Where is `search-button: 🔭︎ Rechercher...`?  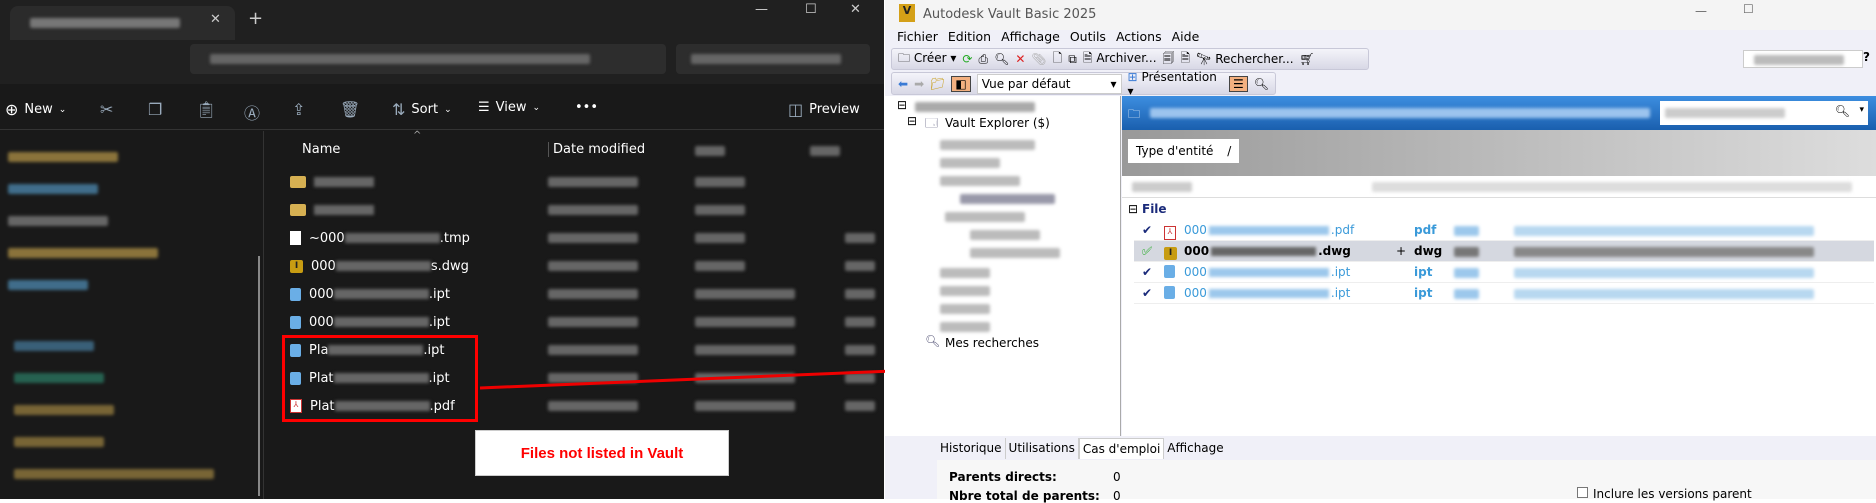
search-button: 🔭︎ Rechercher... is located at coordinates (1244, 59).